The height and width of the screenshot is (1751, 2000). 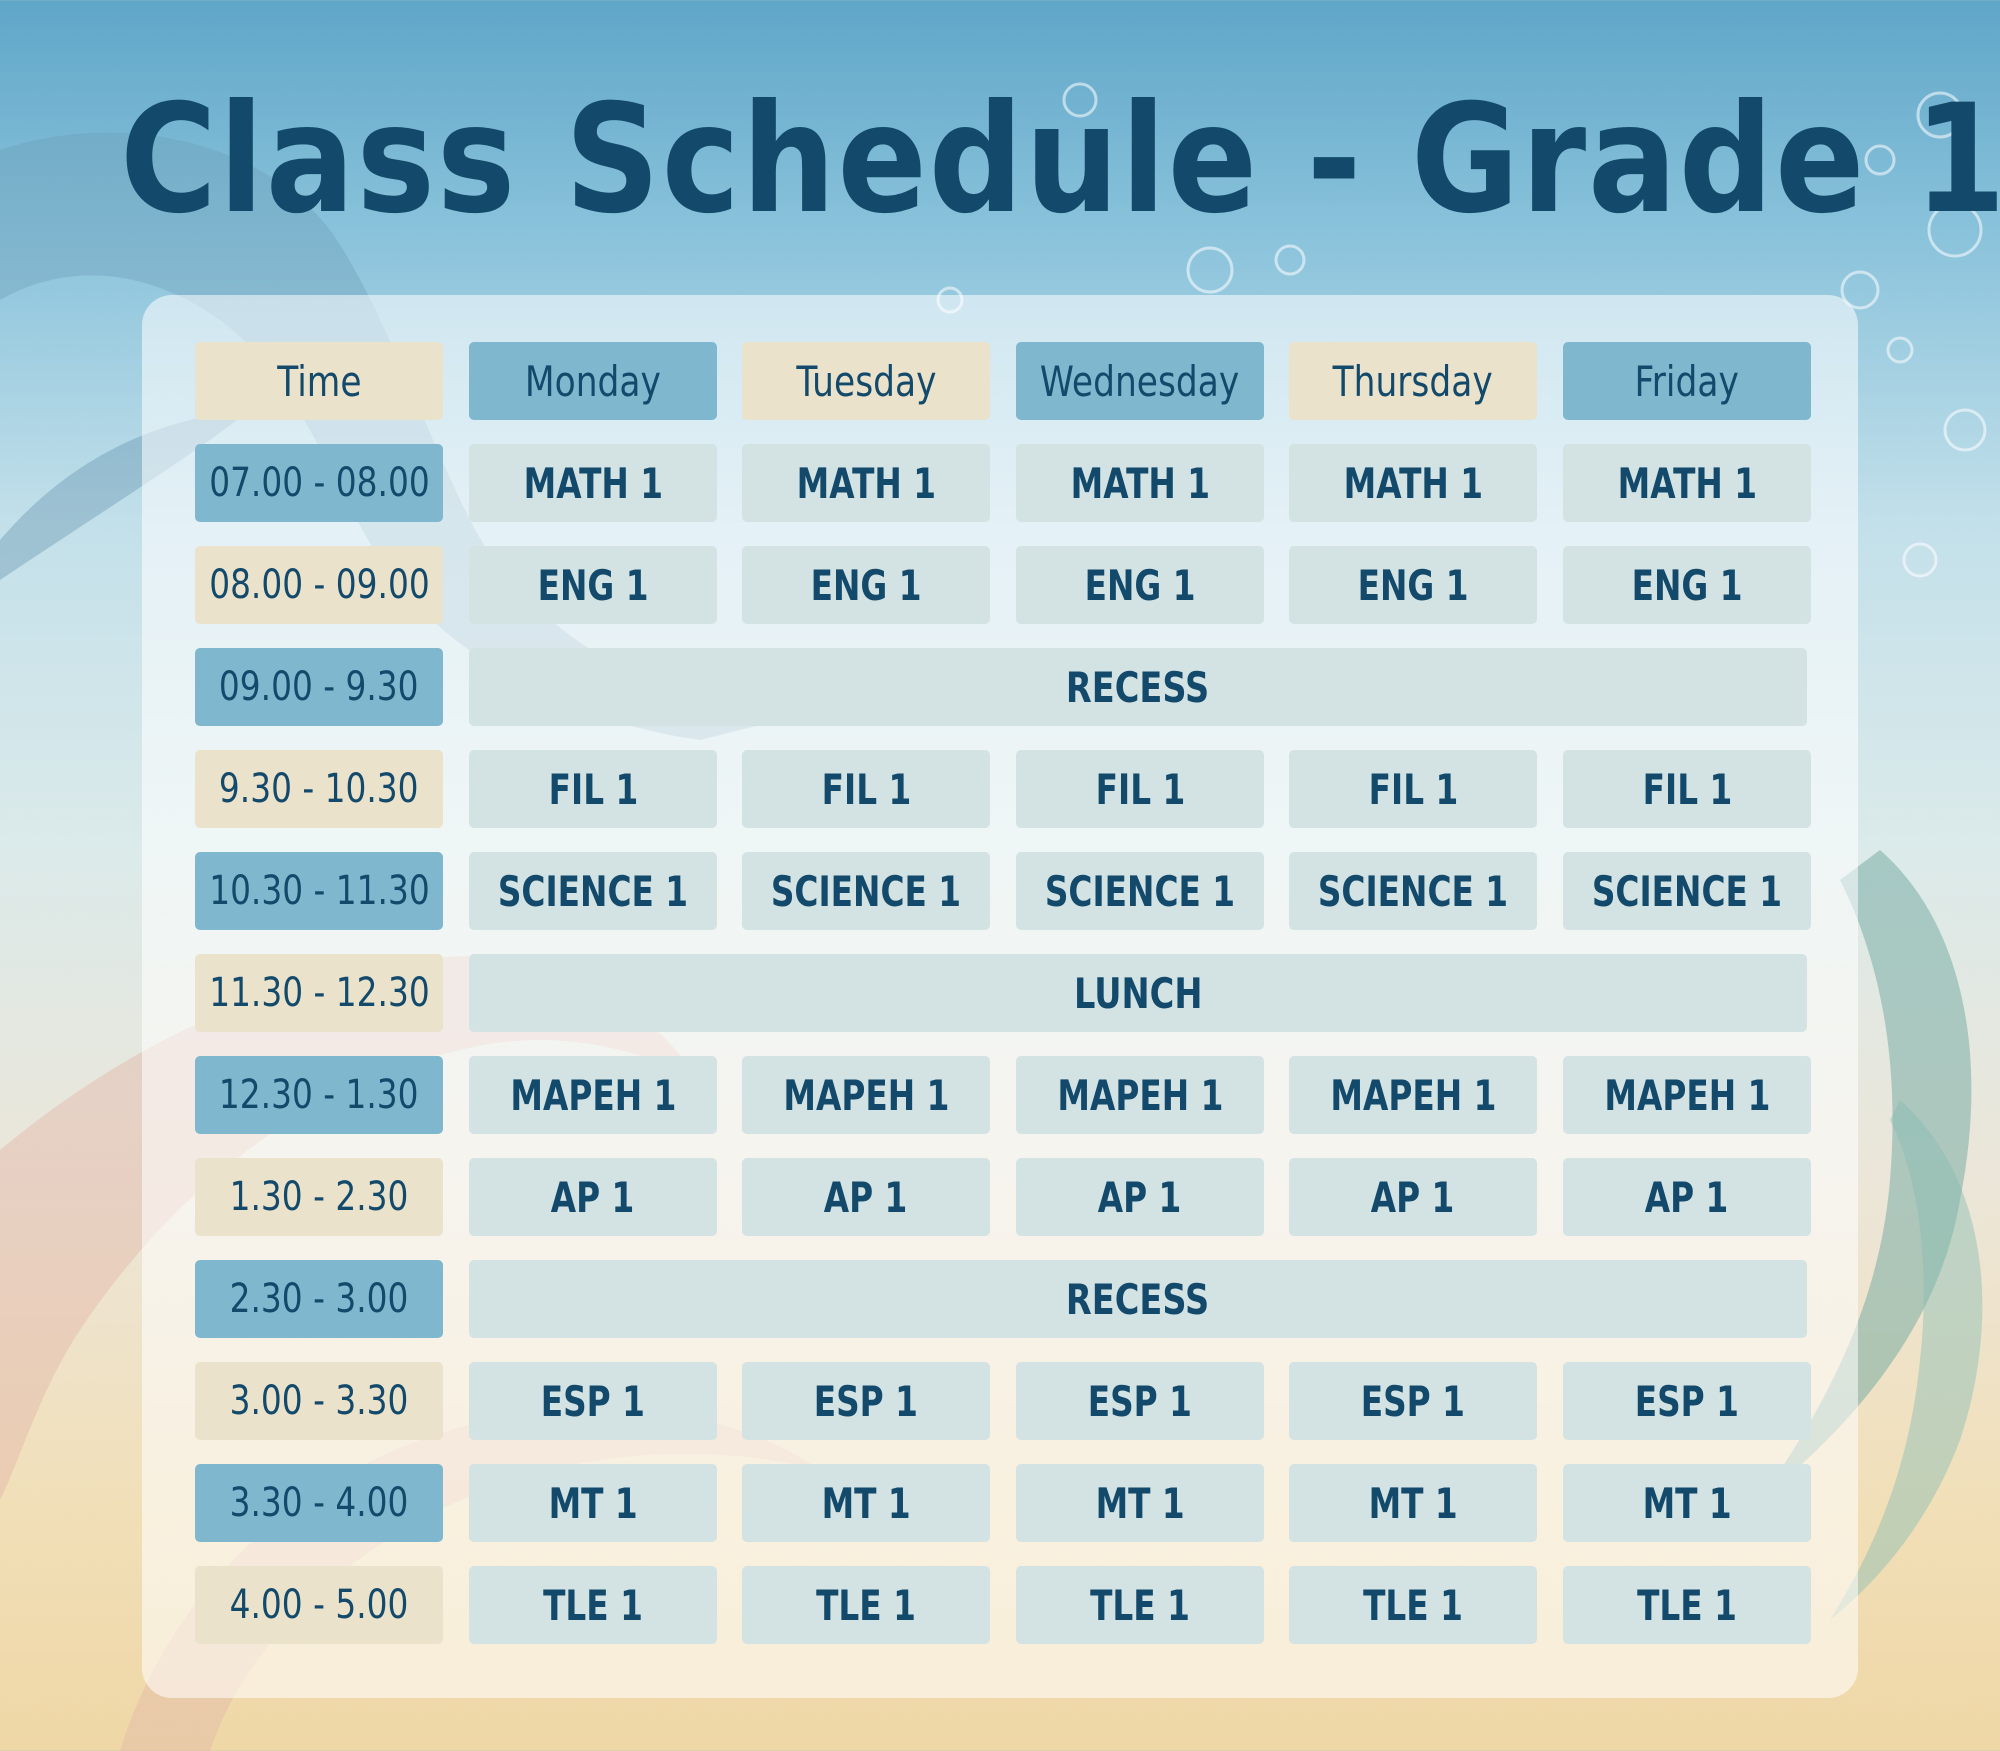 I want to click on subject-cell-thursday-label: MATH 1, so click(x=1413, y=483).